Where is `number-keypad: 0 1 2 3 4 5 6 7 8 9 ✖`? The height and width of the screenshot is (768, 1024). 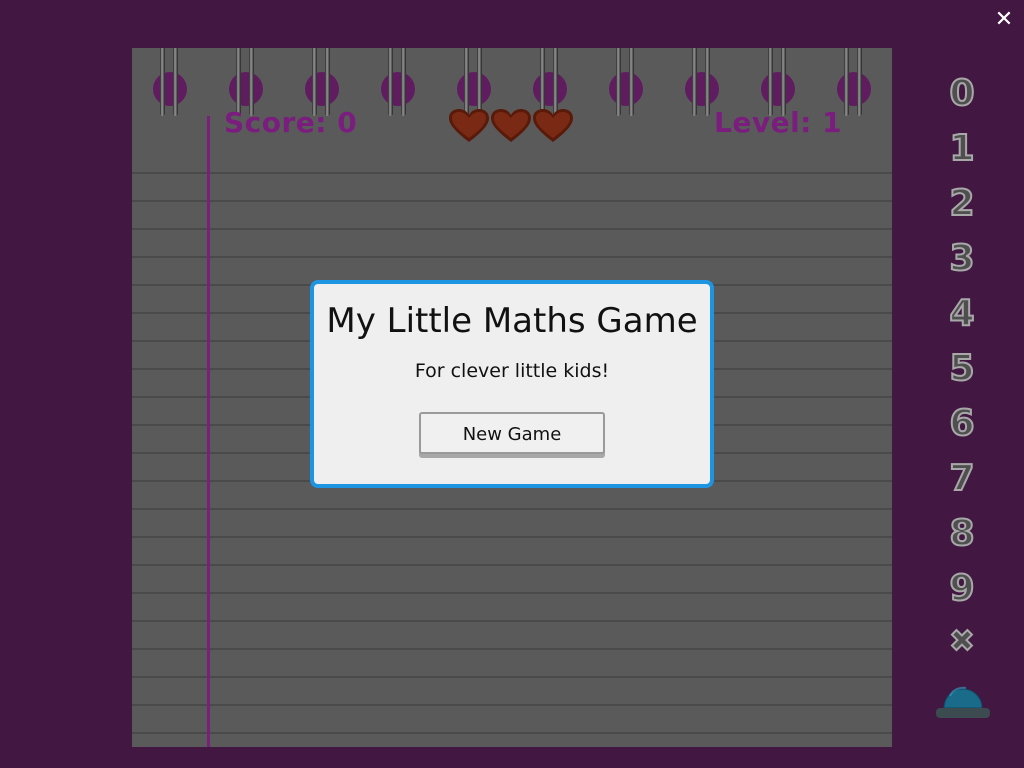
number-keypad: 0 1 2 3 4 5 6 7 8 9 ✖ is located at coordinates (963, 398).